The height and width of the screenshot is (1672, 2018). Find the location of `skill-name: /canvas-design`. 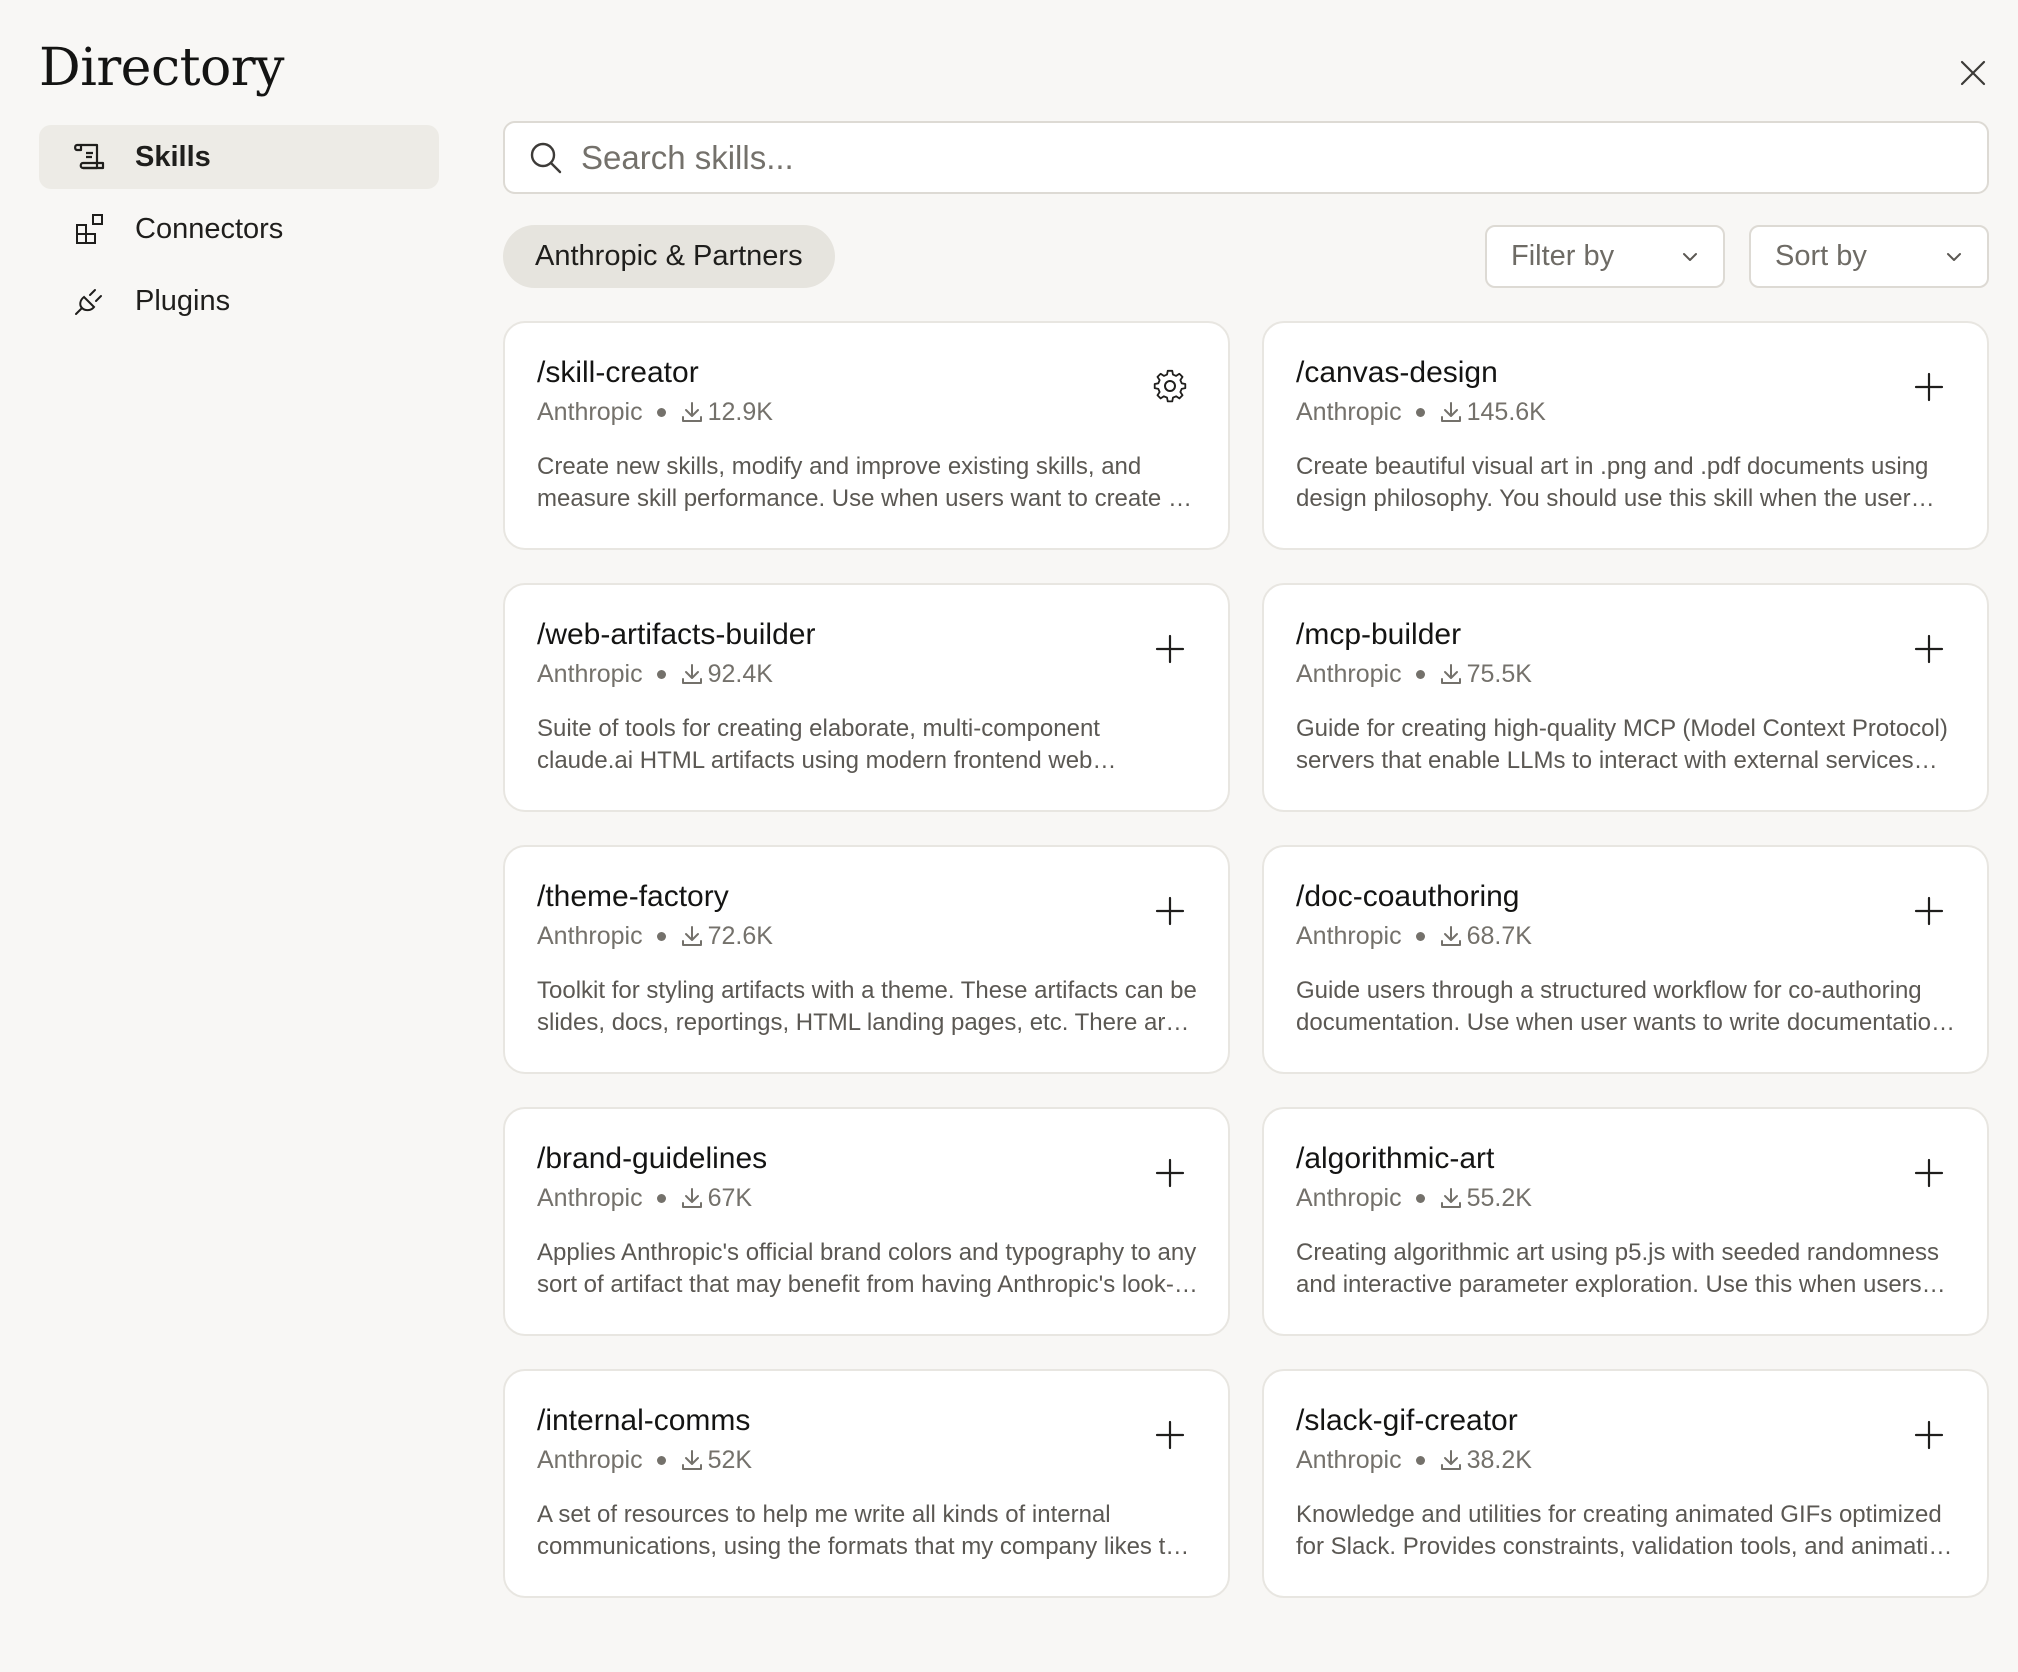

skill-name: /canvas-design is located at coordinates (1397, 372).